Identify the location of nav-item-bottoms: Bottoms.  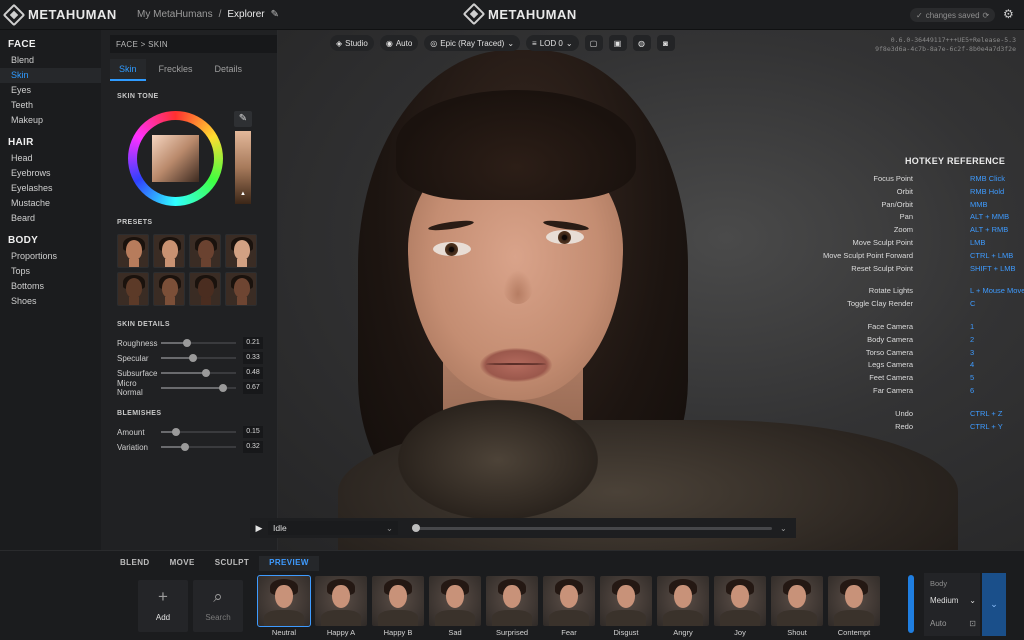
(50, 286).